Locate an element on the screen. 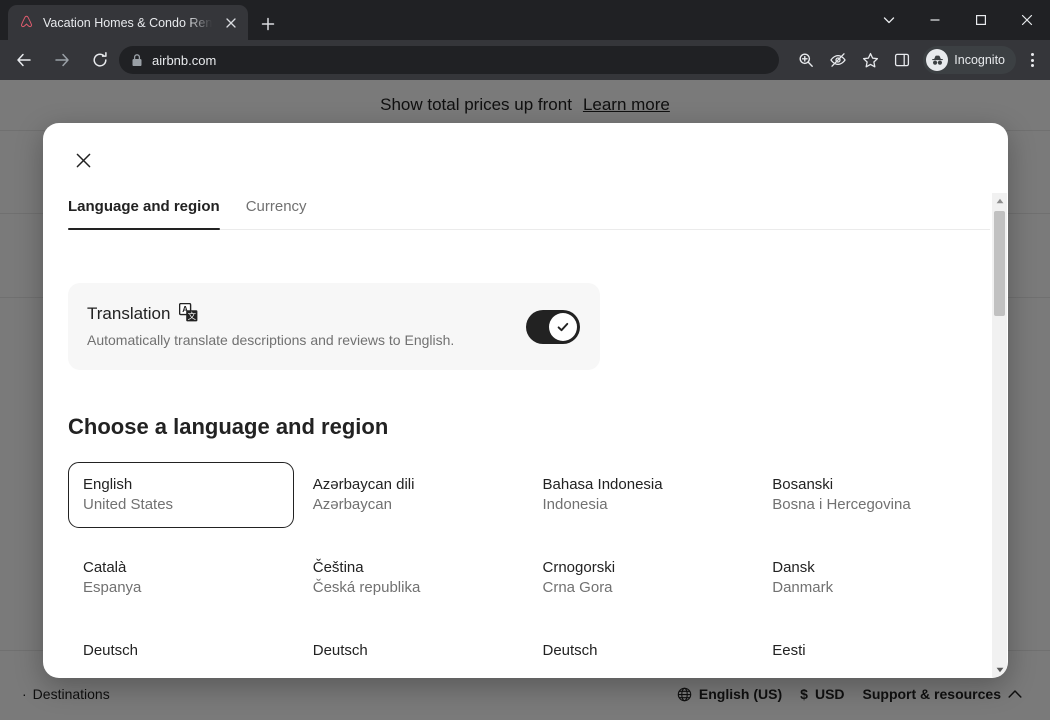 The height and width of the screenshot is (720, 1050). new-tab-button is located at coordinates (268, 24).